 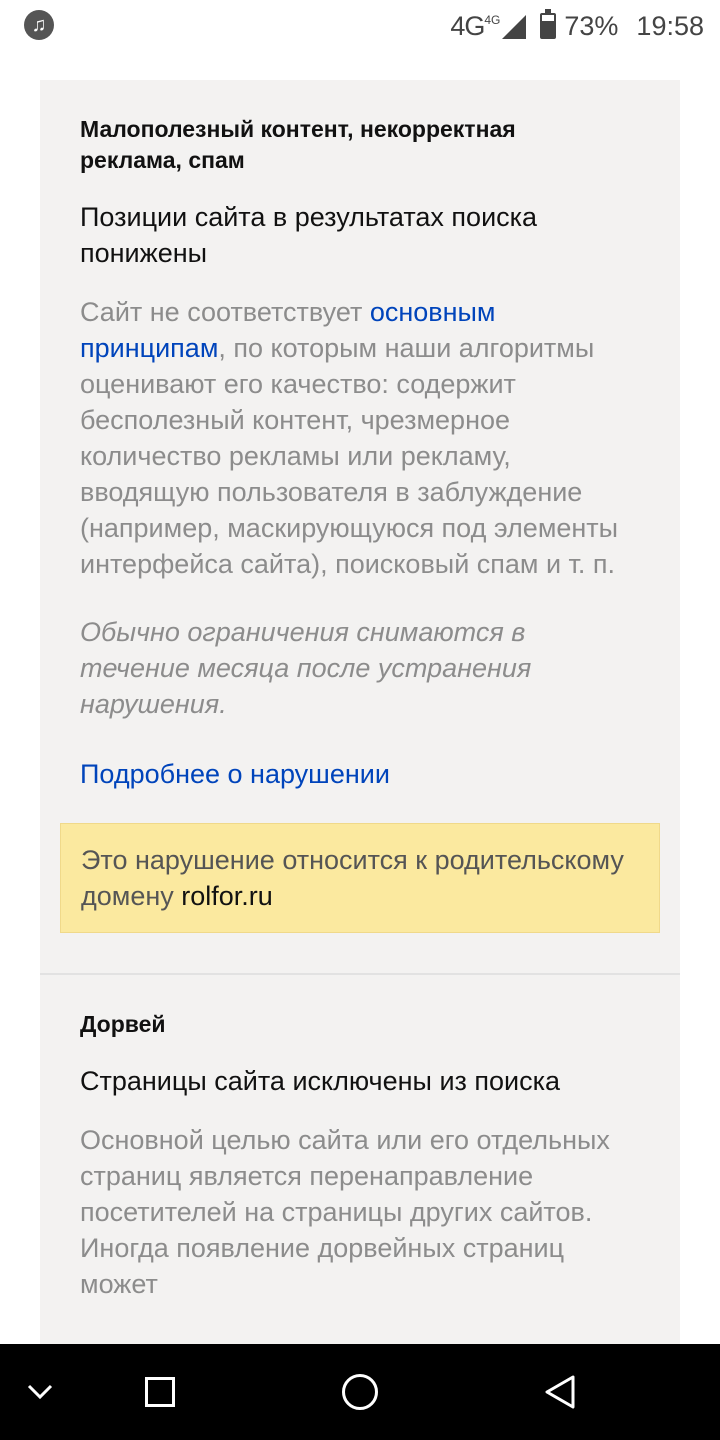 I want to click on violation-details-link: Подробнее о нарушении, so click(x=360, y=774).